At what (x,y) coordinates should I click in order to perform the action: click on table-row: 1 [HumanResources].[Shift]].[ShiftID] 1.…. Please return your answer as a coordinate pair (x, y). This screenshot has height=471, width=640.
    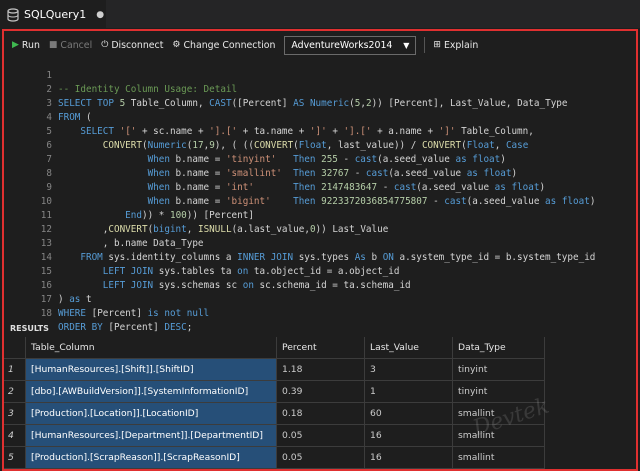
    Looking at the image, I should click on (320, 370).